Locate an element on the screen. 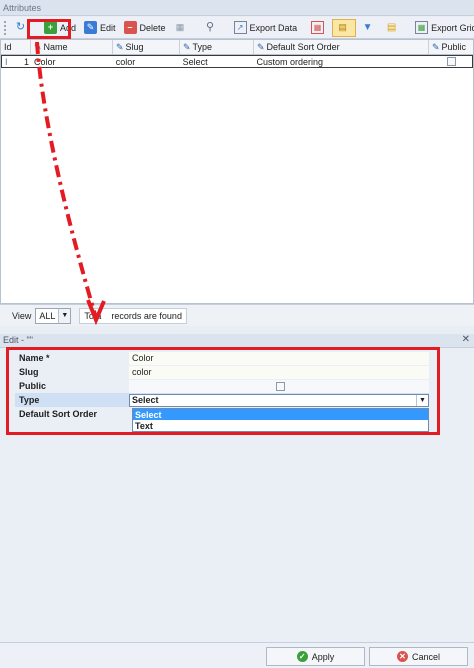 The image size is (474, 668). records-count: Tota records are found is located at coordinates (133, 315).